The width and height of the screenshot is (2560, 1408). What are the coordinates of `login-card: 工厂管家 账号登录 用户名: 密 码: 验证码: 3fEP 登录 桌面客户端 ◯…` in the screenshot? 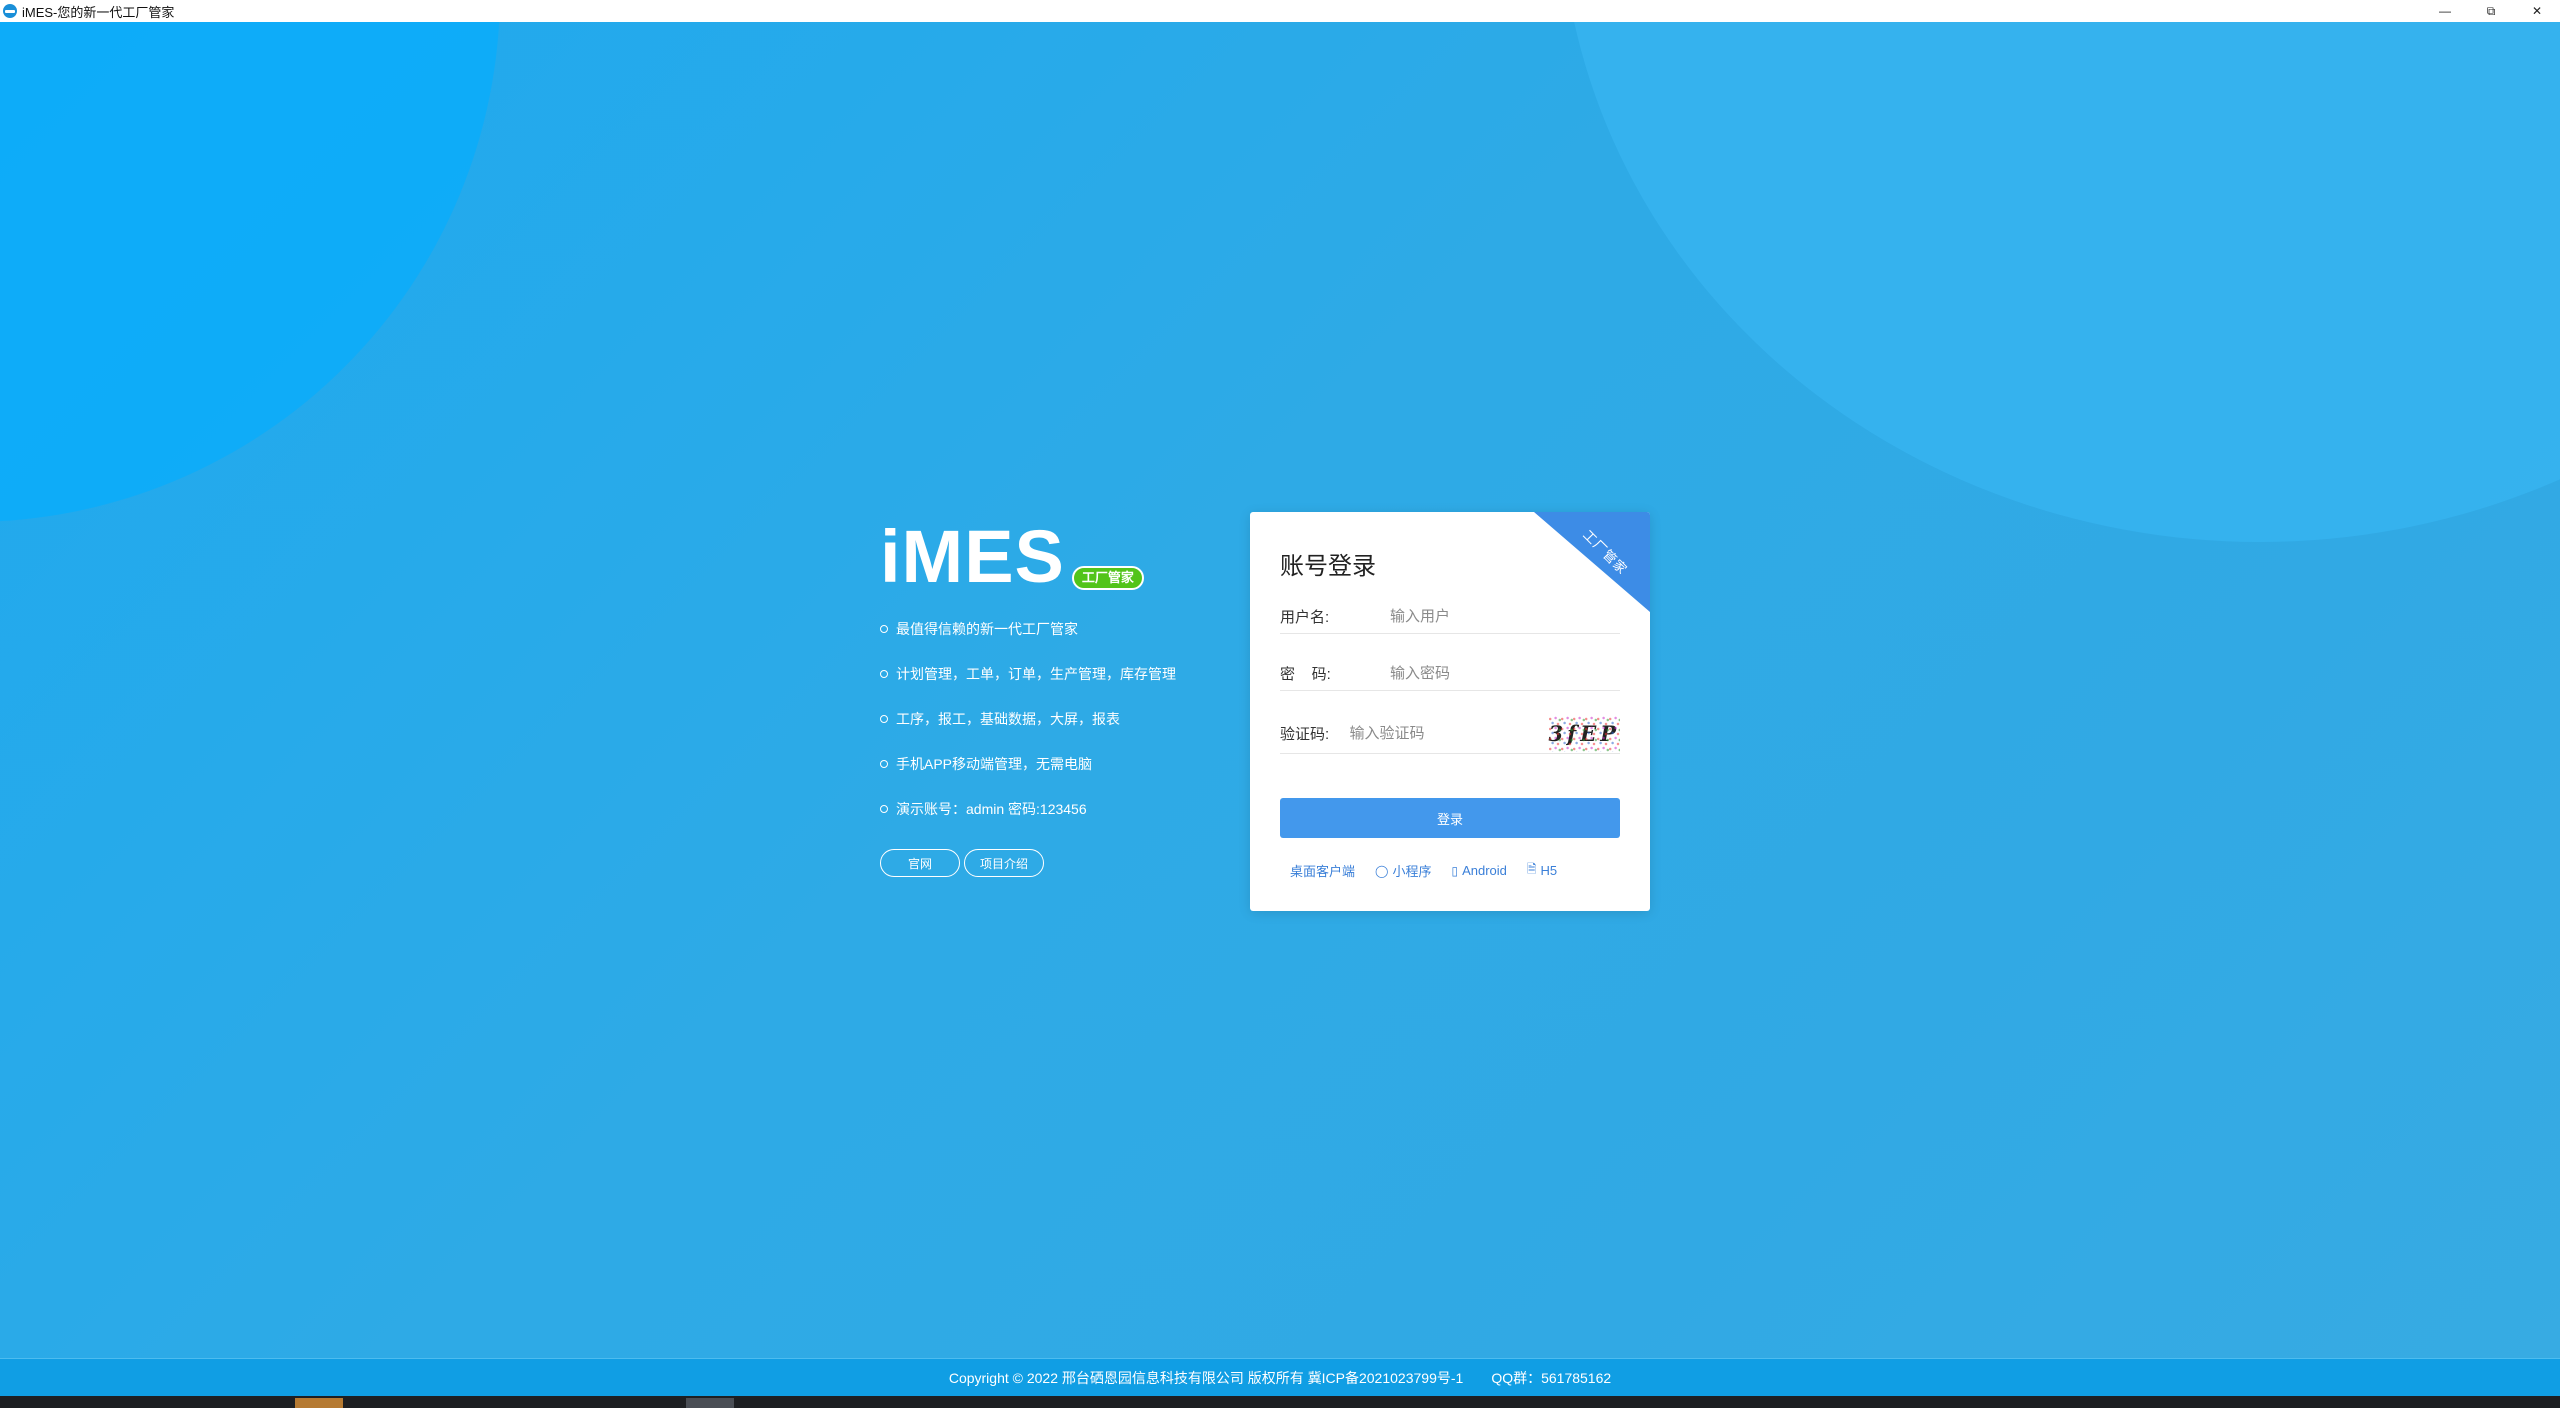 It's located at (1450, 711).